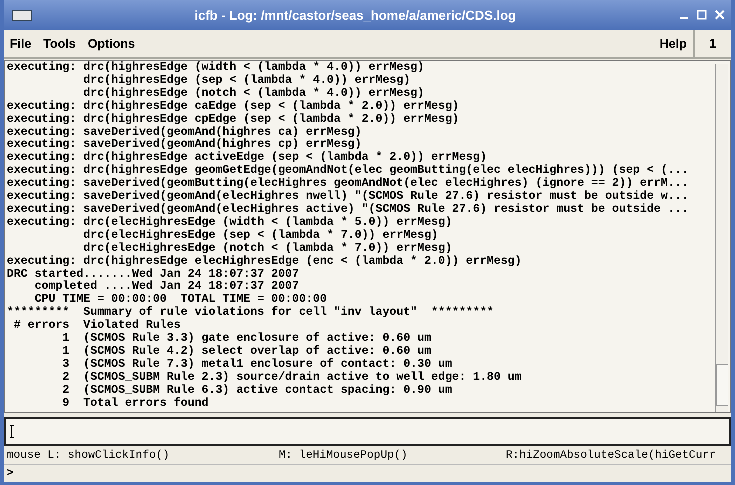 This screenshot has width=735, height=485. Describe the element at coordinates (246, 81) in the screenshot. I see `log-line: drc(highresEdge (sep < (lambda * 4.0)) errMesg)` at that location.